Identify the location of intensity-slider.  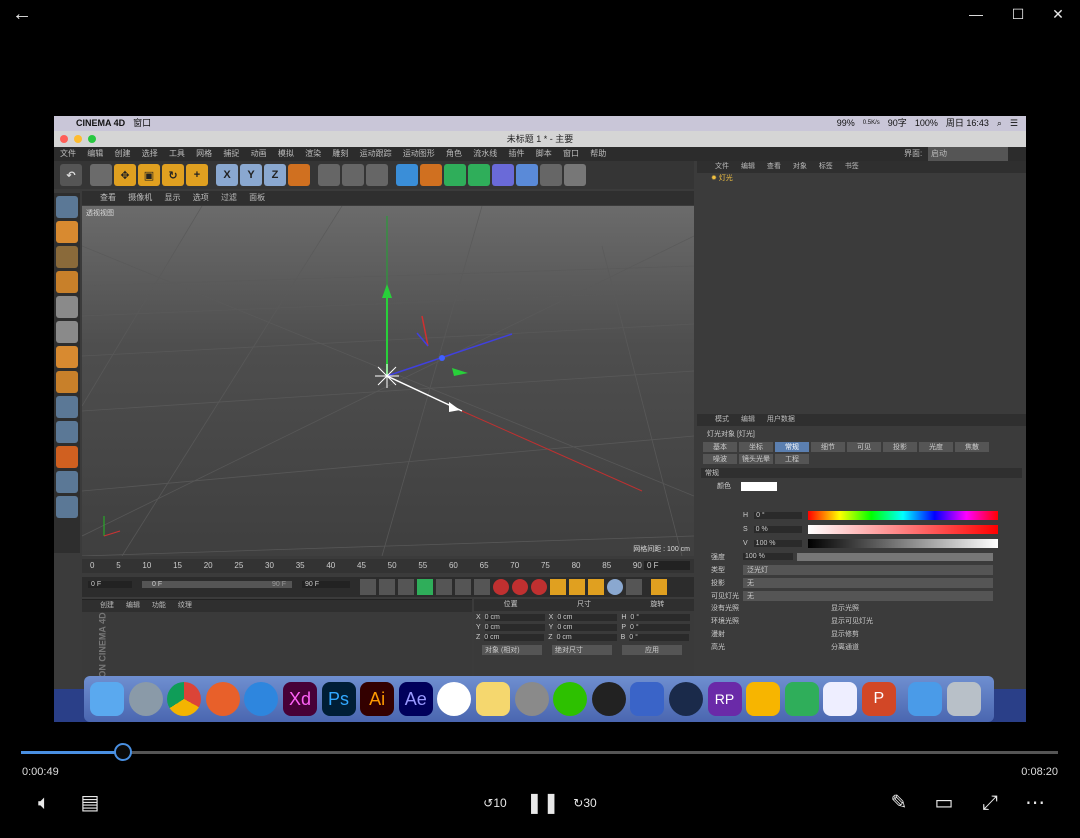
(895, 556).